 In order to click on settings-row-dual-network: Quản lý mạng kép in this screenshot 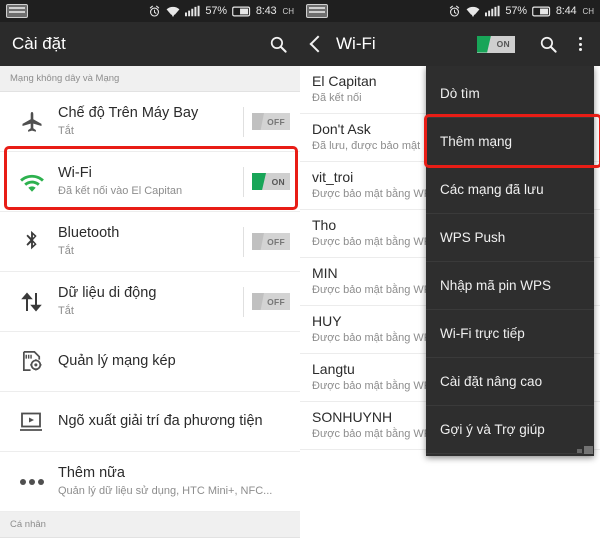, I will do `click(150, 362)`.